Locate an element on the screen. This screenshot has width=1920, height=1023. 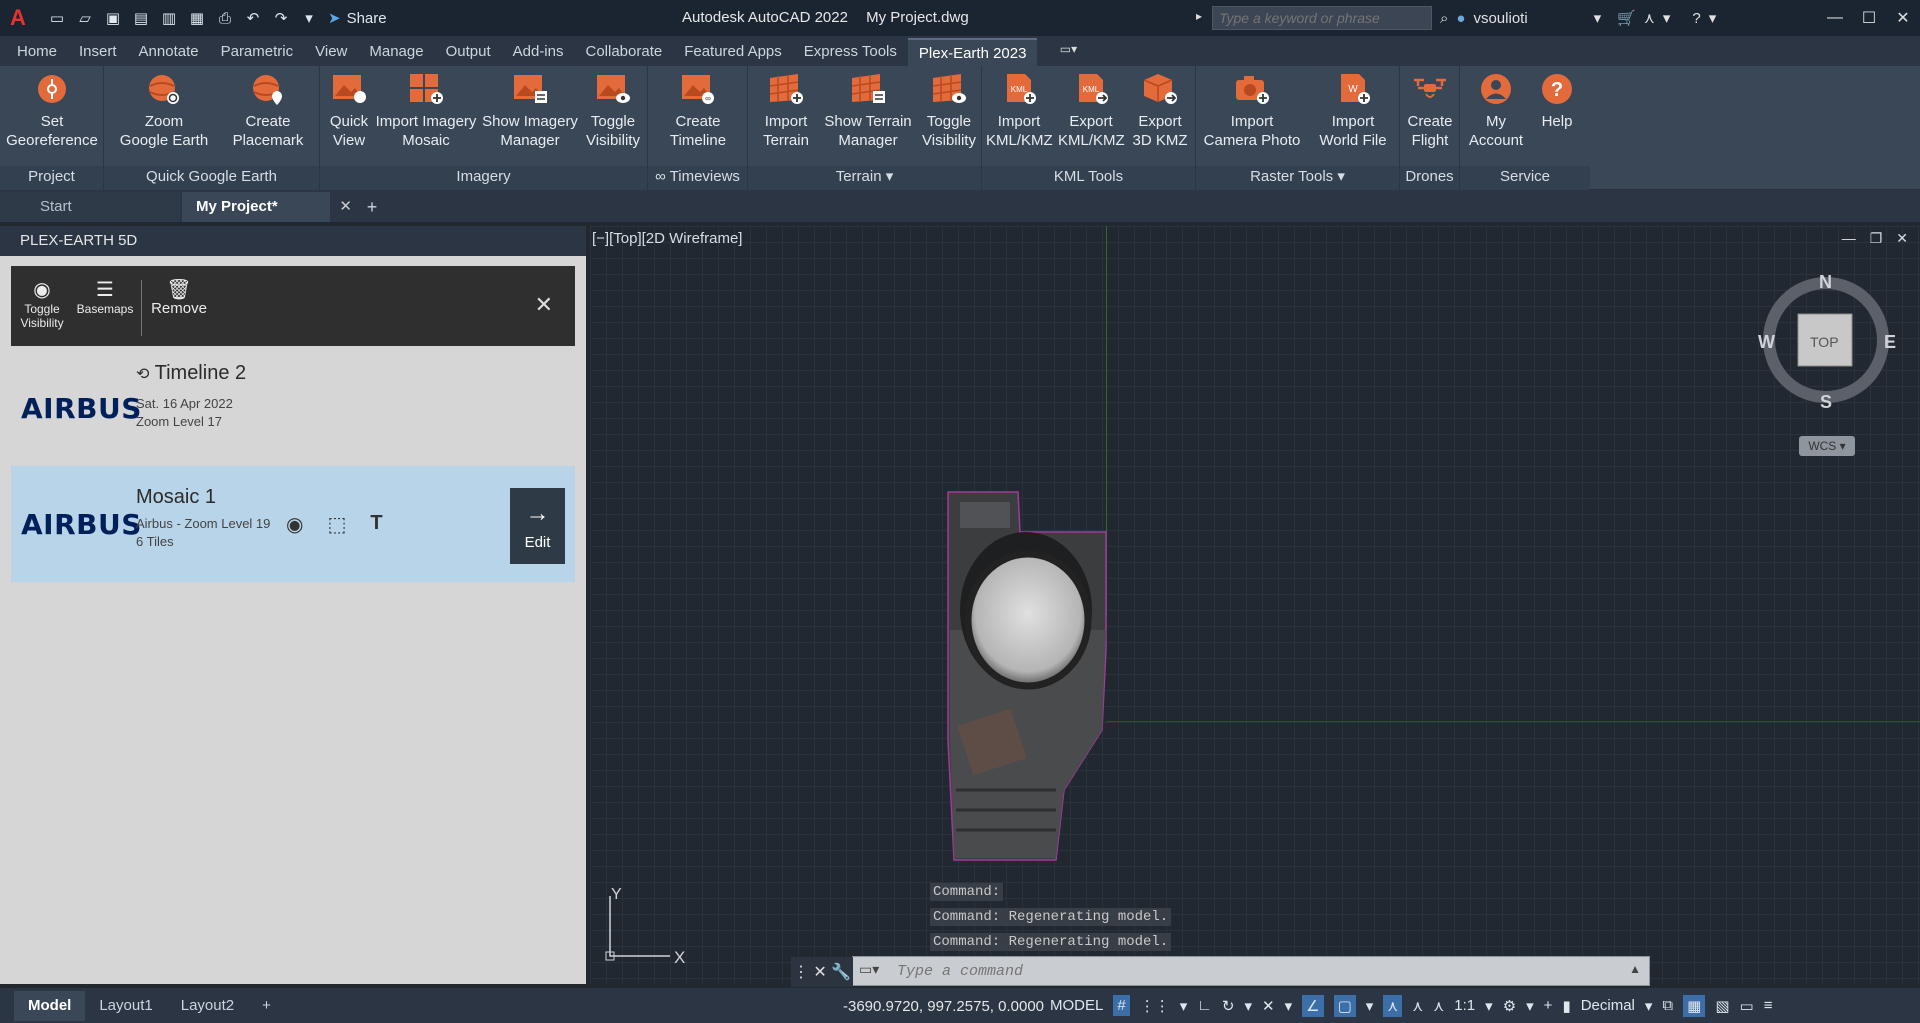
palette-title: PLEX-EARTH 5D is located at coordinates (293, 241).